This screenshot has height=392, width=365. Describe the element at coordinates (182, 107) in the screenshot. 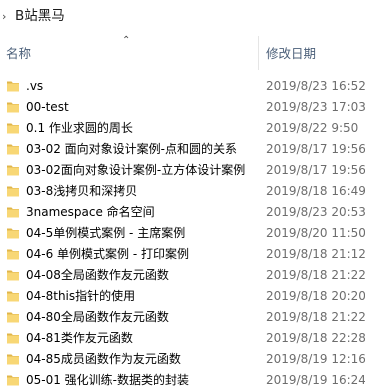

I see `file-row: 00-test 2019/8/23 17:03` at that location.